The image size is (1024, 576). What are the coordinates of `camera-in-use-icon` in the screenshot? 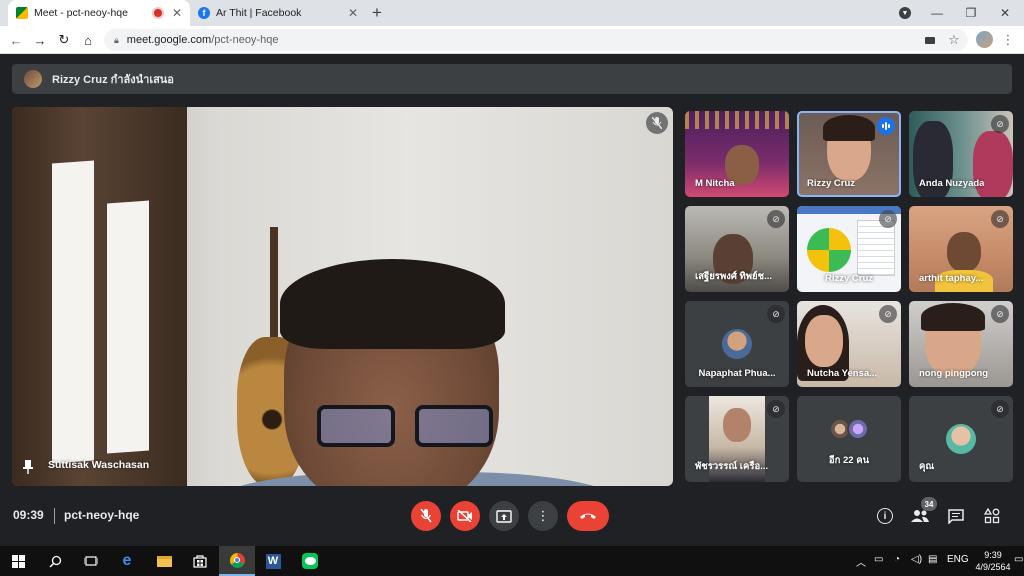 It's located at (930, 40).